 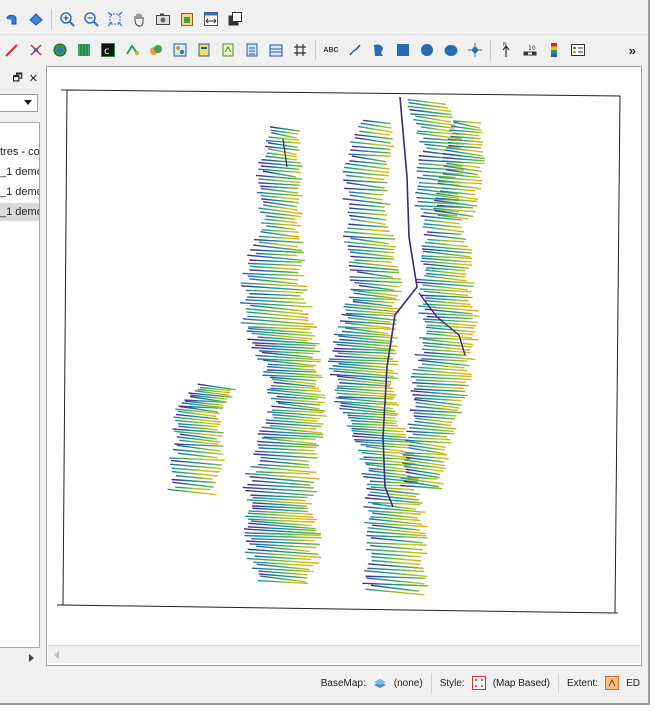 What do you see at coordinates (91, 19) in the screenshot?
I see `zoom-out-icon` at bounding box center [91, 19].